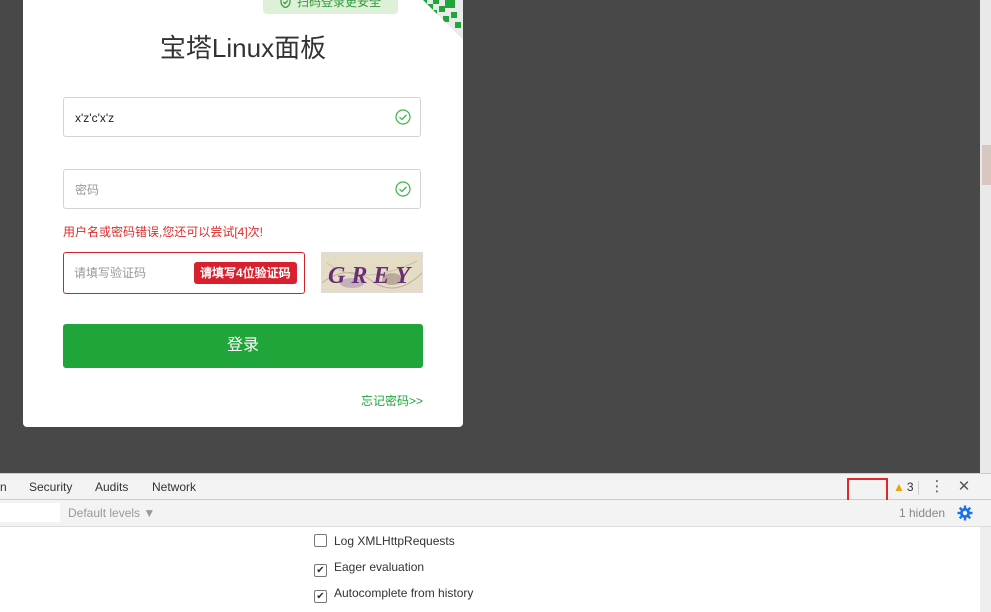 The image size is (991, 612). I want to click on password-input: 密码, so click(242, 189).